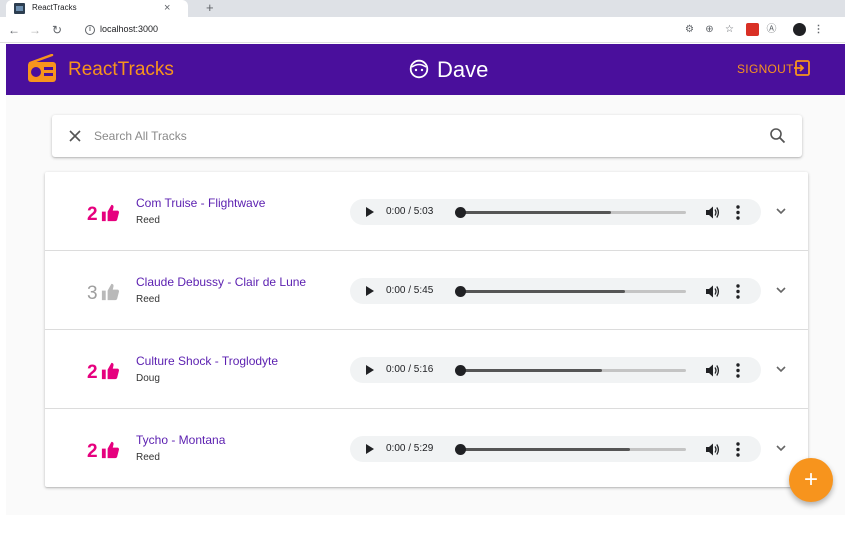 The height and width of the screenshot is (548, 845). What do you see at coordinates (818, 29) in the screenshot?
I see `browser-menu-icon: ⋮` at bounding box center [818, 29].